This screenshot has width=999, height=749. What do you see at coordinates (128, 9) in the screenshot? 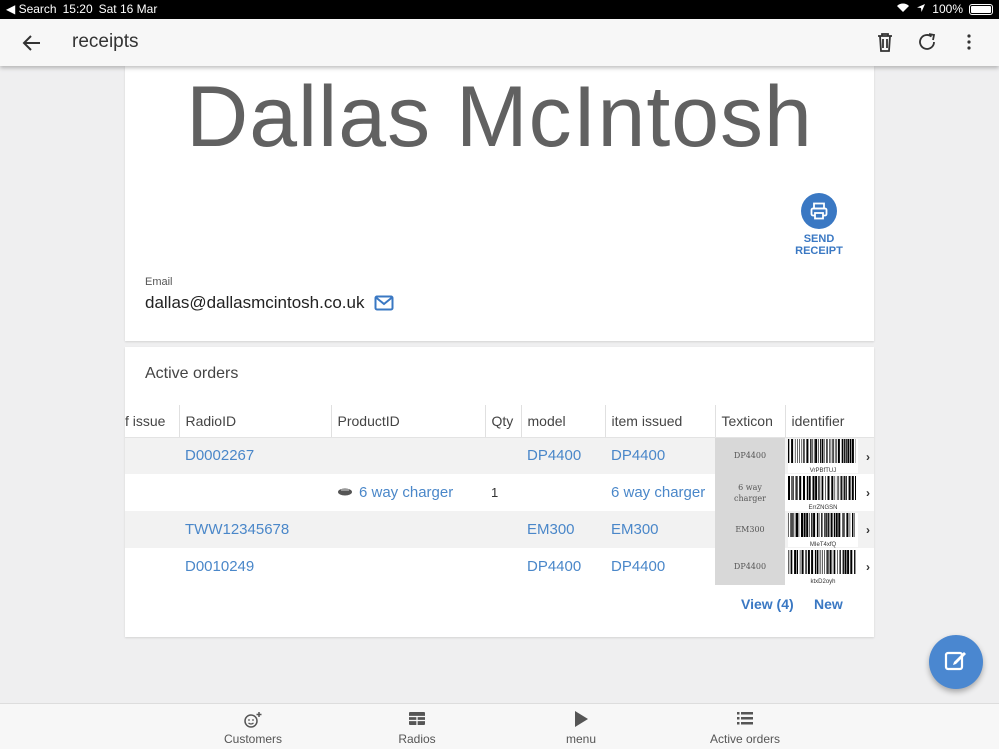
I see `status-date: Sat 16 Mar` at bounding box center [128, 9].